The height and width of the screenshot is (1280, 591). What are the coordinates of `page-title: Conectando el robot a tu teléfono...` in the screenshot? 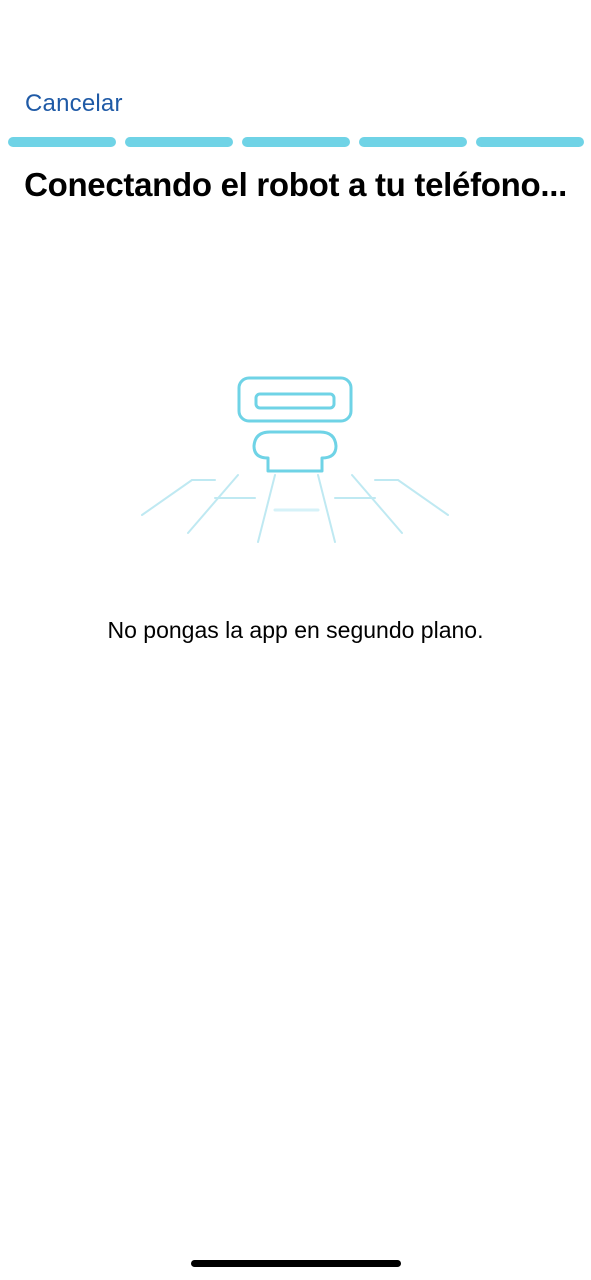 It's located at (295, 184).